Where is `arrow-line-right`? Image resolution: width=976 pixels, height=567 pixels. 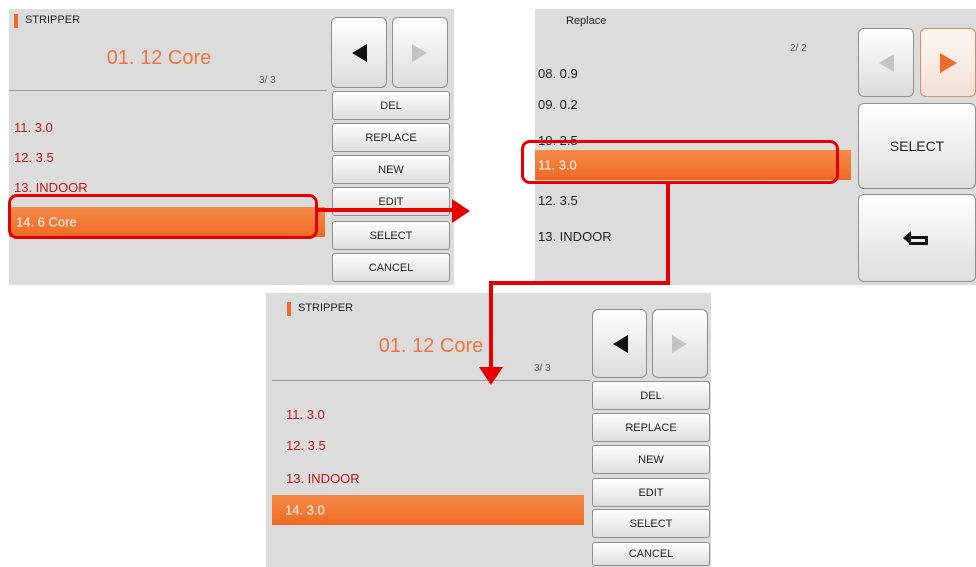 arrow-line-right is located at coordinates (386, 210).